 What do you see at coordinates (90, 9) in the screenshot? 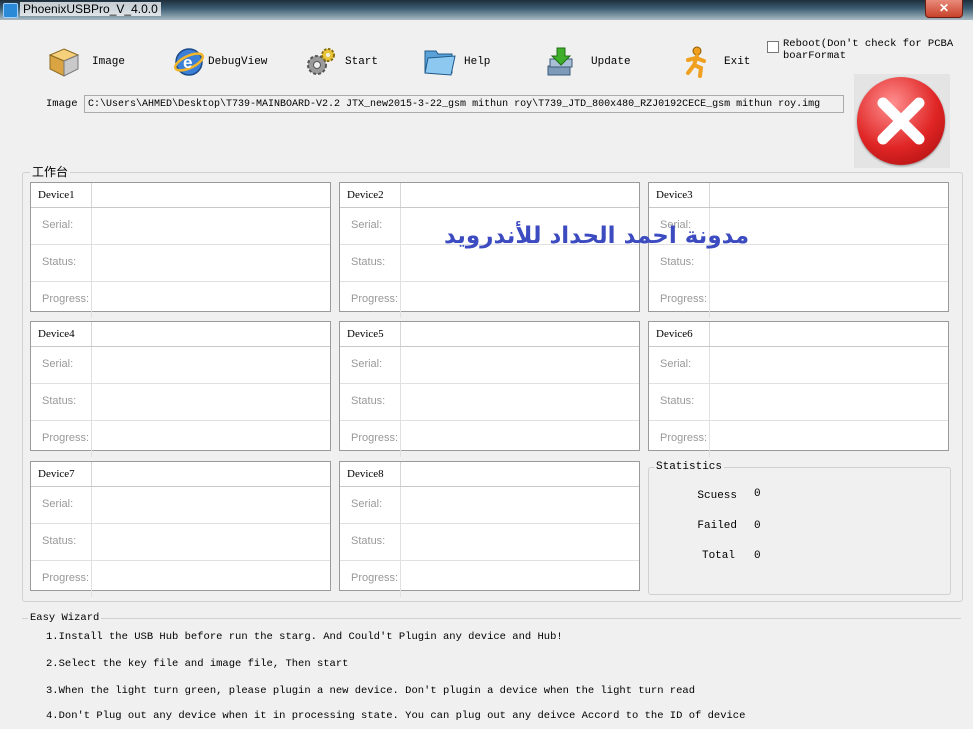
I see `window-title: PhoenixUSBPro_V_4.0.0` at bounding box center [90, 9].